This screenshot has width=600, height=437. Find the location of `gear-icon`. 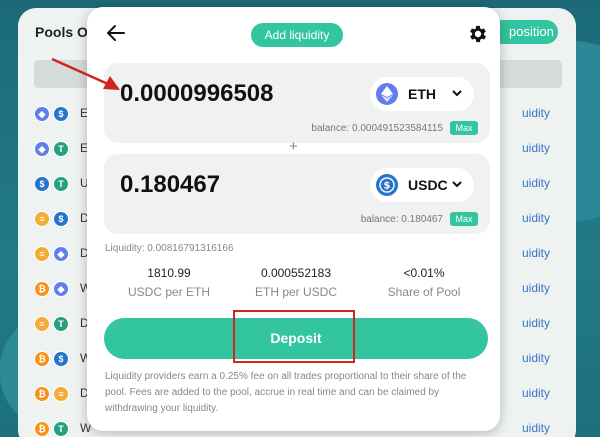

gear-icon is located at coordinates (478, 34).